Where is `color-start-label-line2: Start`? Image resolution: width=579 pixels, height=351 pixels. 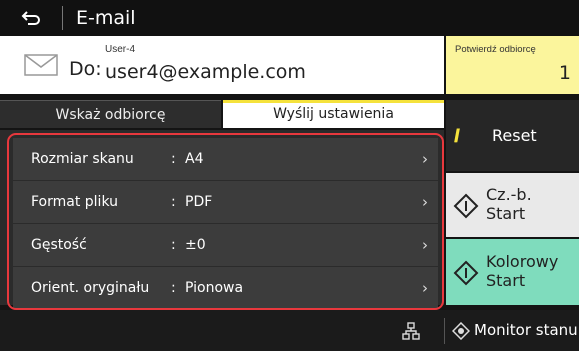 color-start-label-line2: Start is located at coordinates (506, 280).